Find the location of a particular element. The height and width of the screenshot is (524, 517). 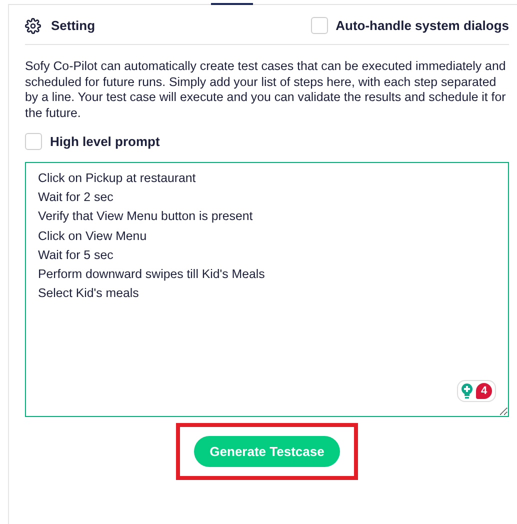

lightbulb-icon is located at coordinates (467, 391).